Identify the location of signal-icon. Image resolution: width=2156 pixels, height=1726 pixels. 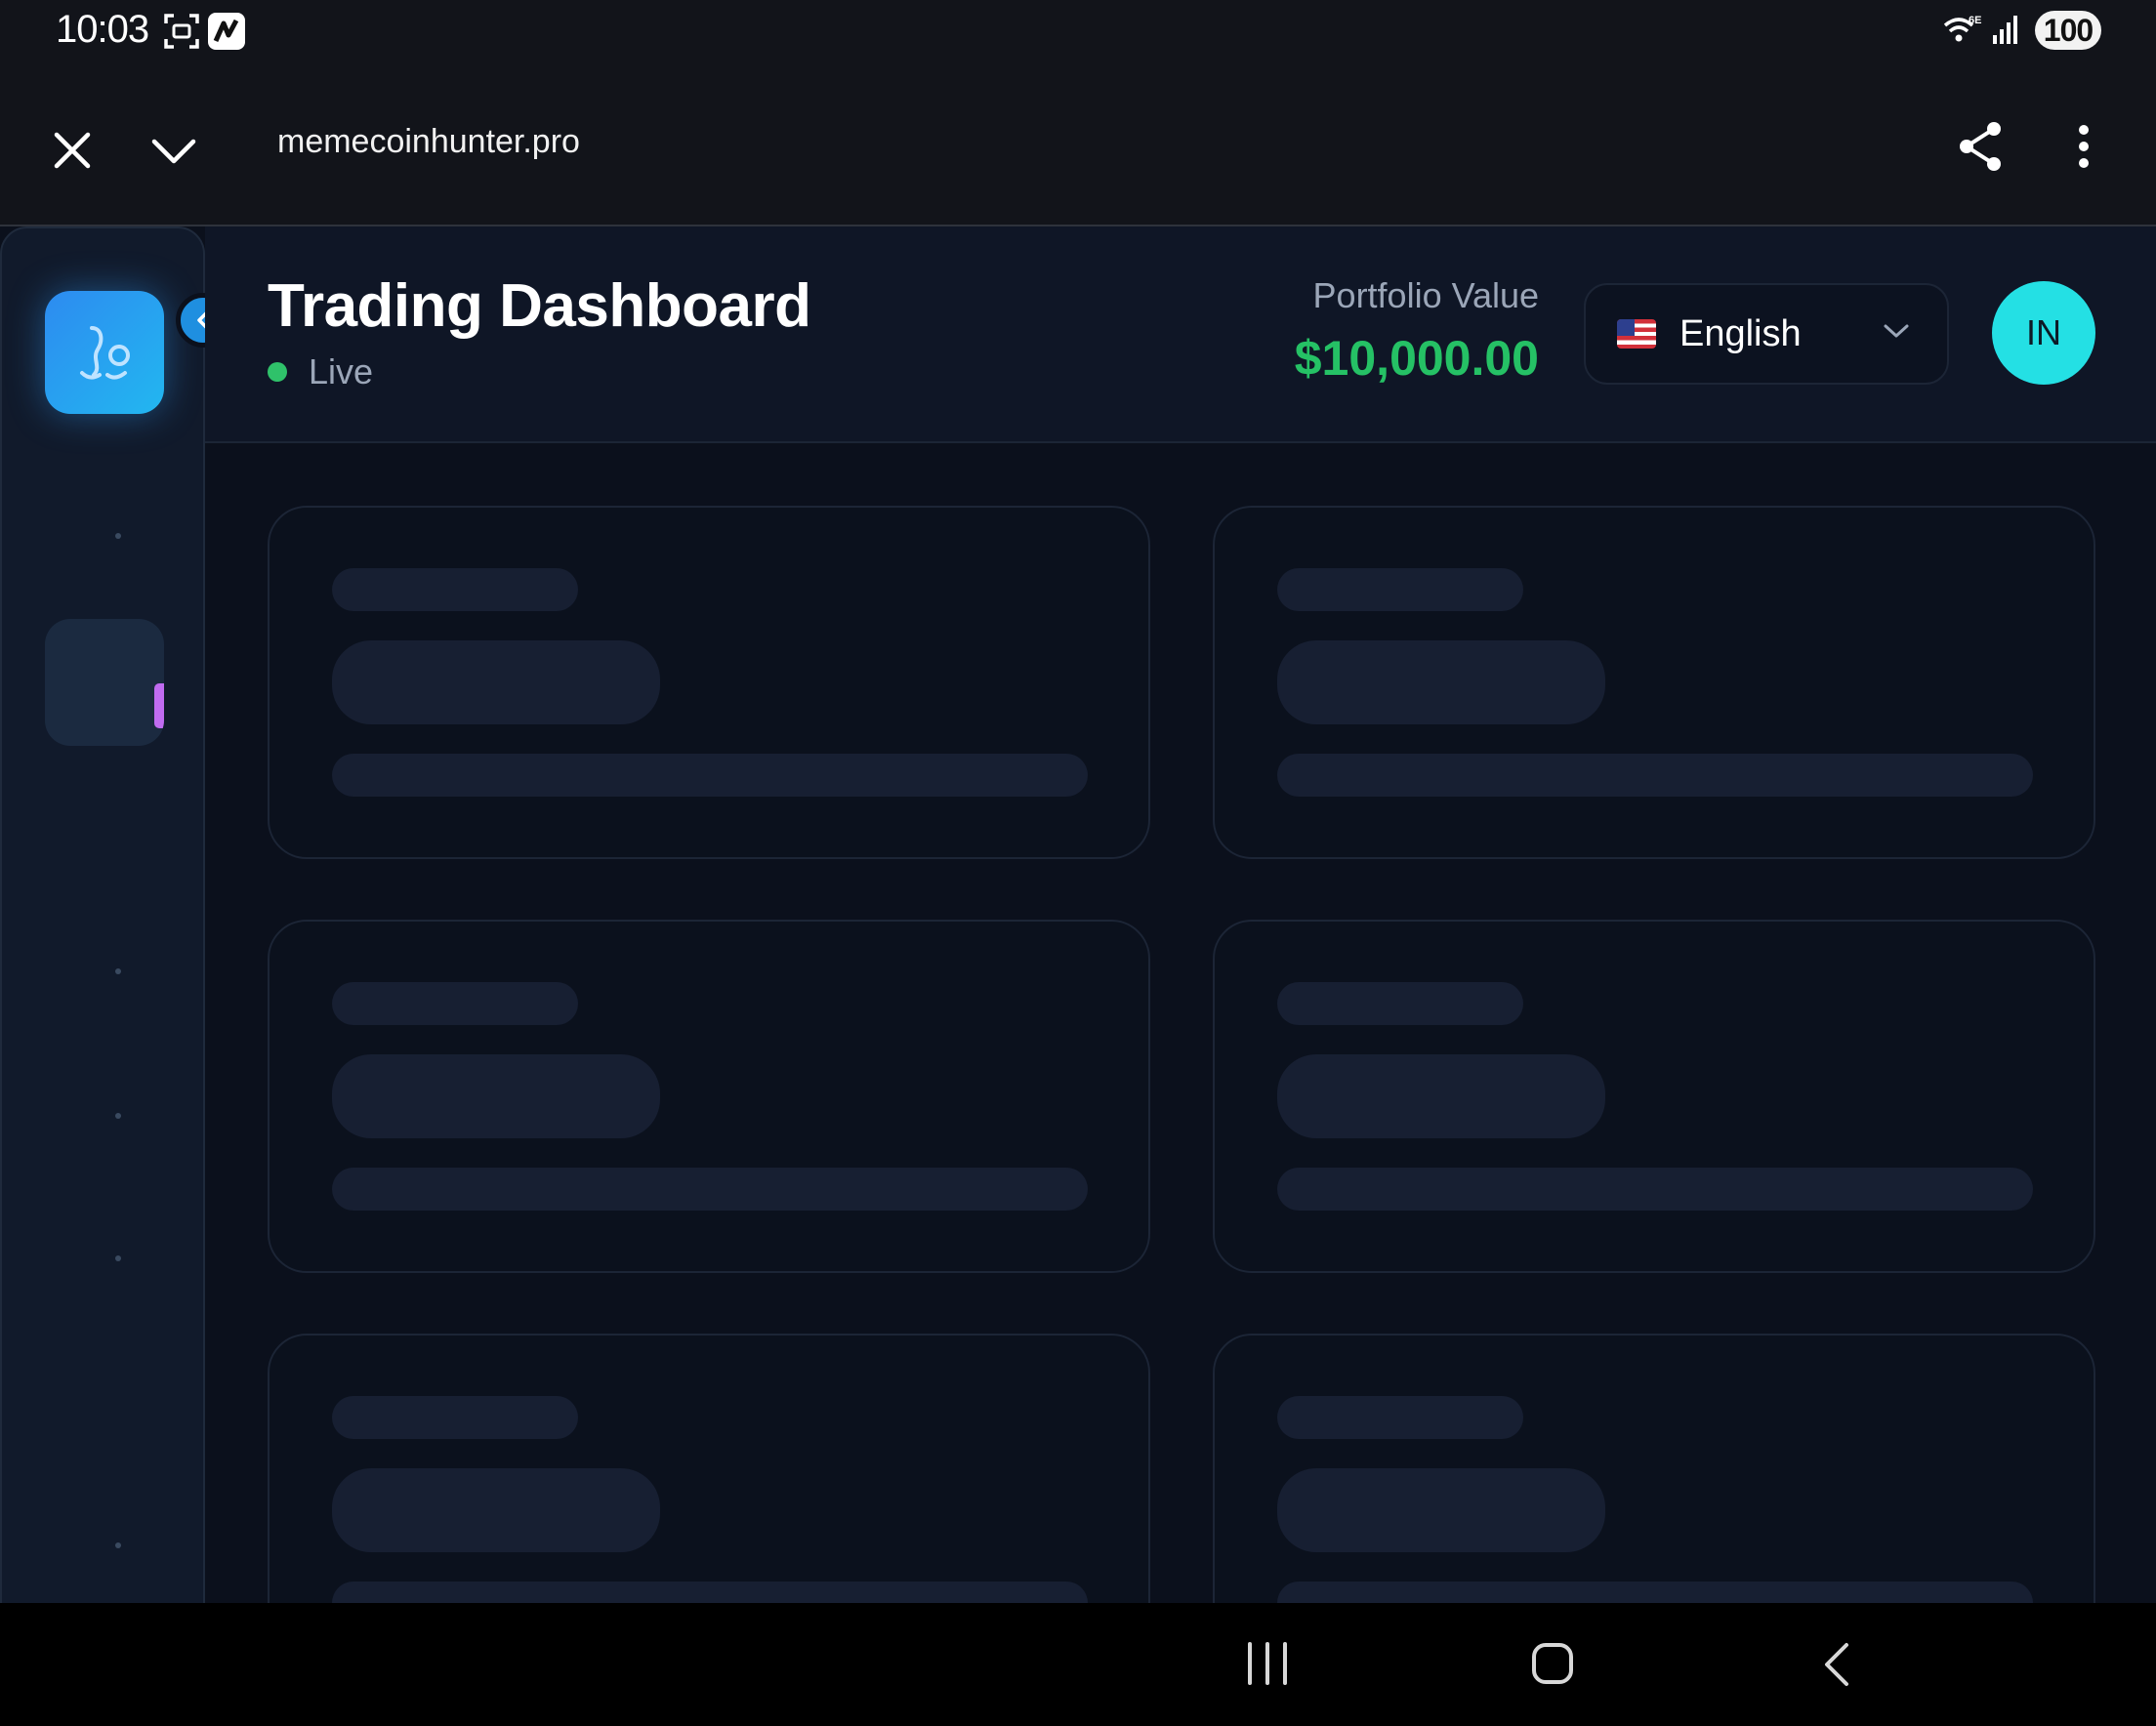
(2006, 32).